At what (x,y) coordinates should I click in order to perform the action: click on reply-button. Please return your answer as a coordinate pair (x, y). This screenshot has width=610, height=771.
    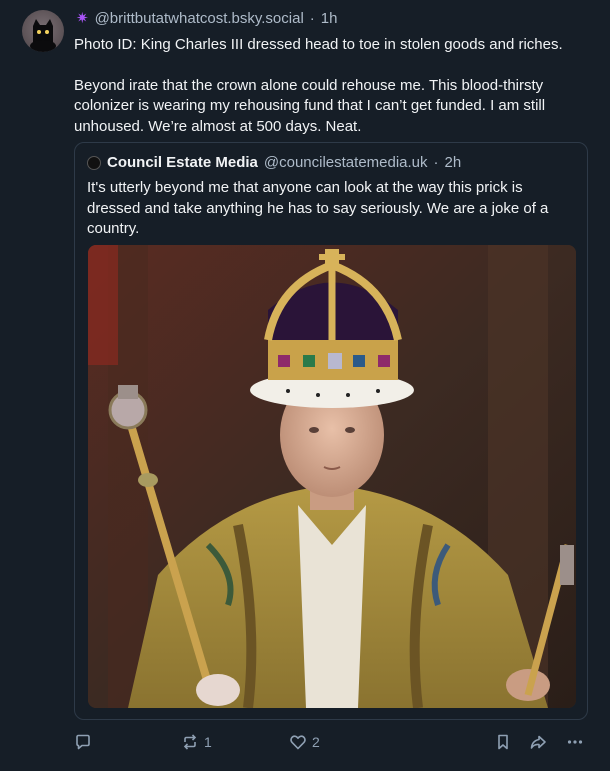
    Looking at the image, I should click on (85, 742).